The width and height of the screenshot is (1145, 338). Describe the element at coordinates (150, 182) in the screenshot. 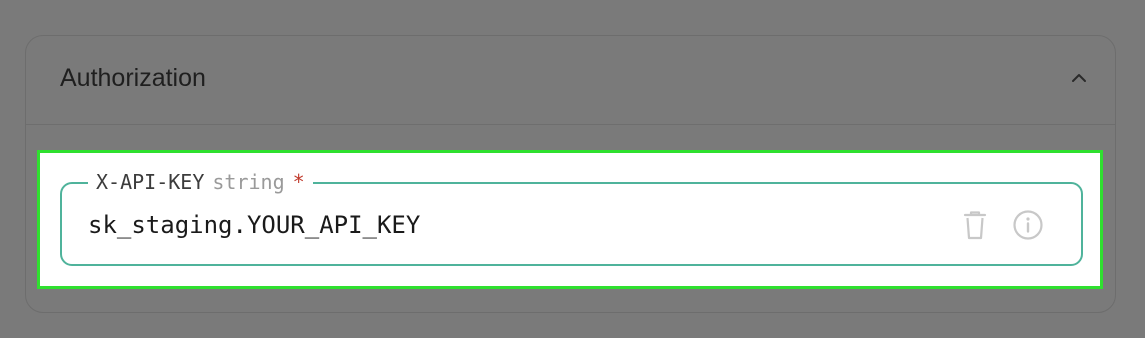

I see `field-name-label: X-API-KEY` at that location.